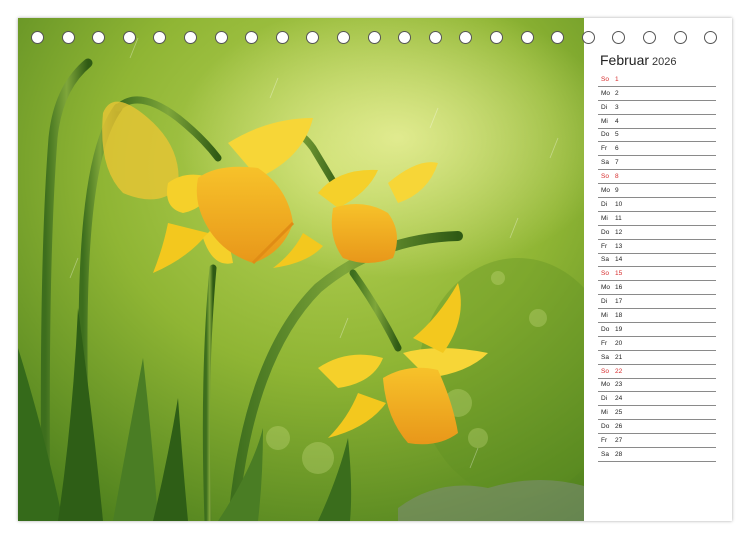 The width and height of the screenshot is (750, 539). Describe the element at coordinates (618, 218) in the screenshot. I see `day-number: 11` at that location.